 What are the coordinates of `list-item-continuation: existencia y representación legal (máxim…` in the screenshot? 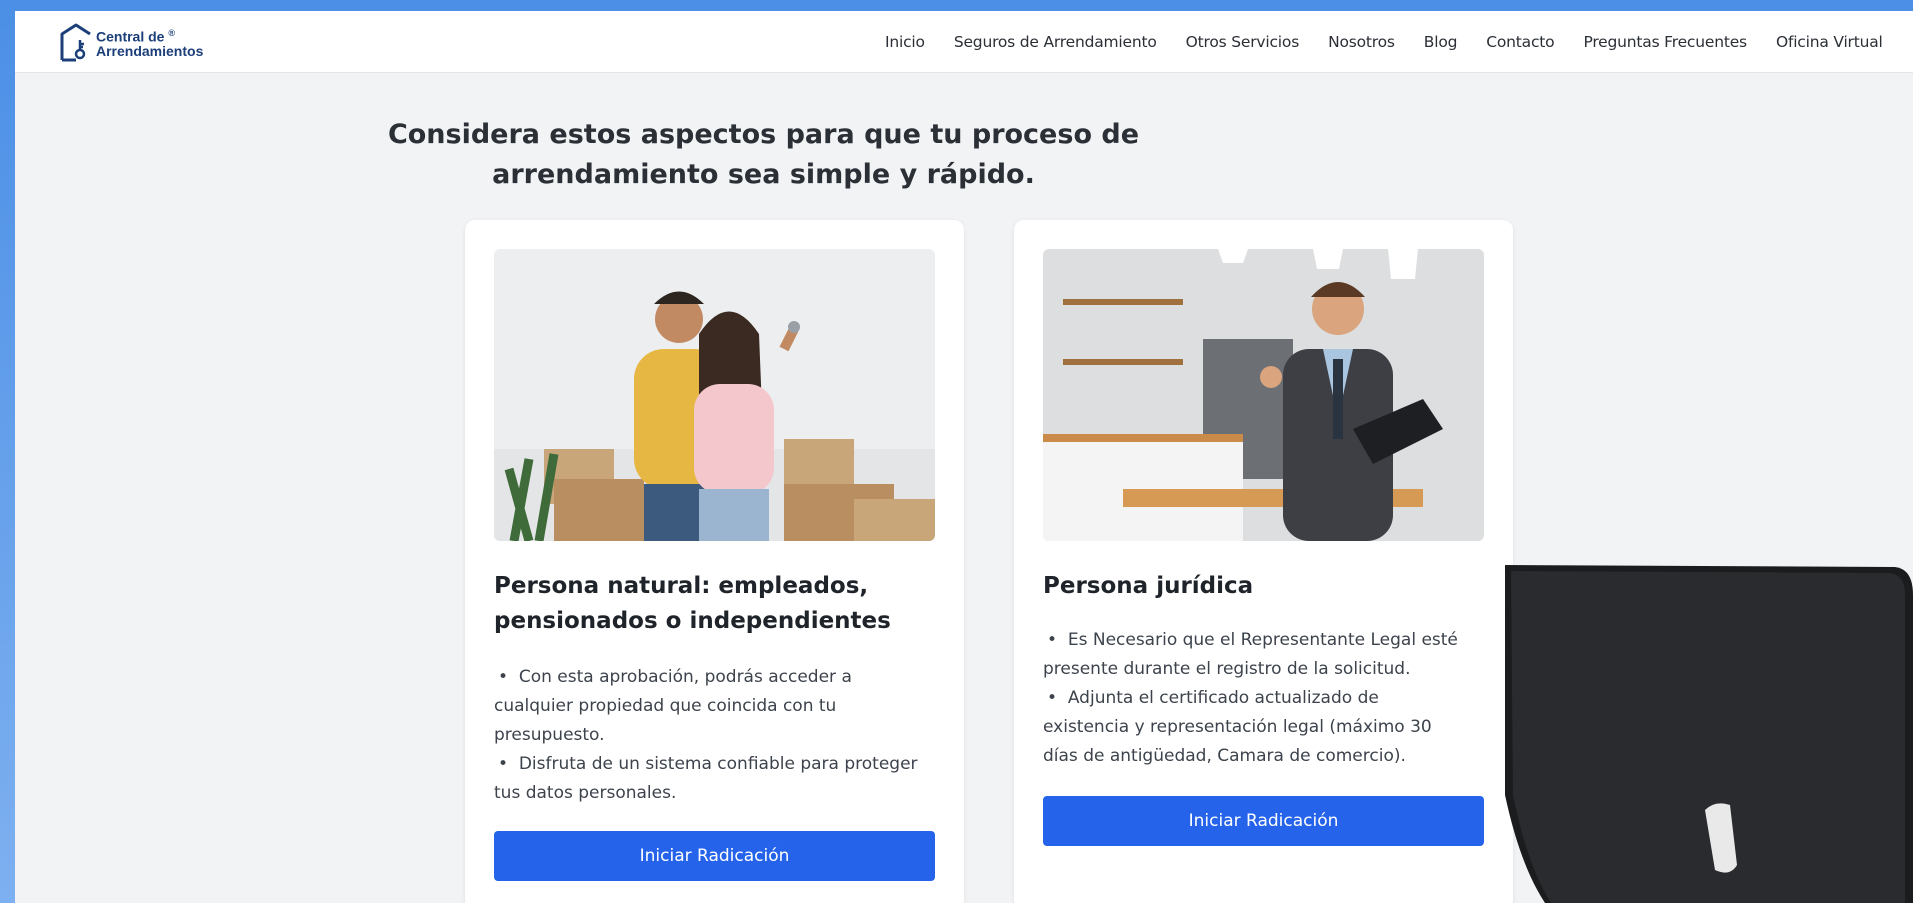 It's located at (1237, 727).